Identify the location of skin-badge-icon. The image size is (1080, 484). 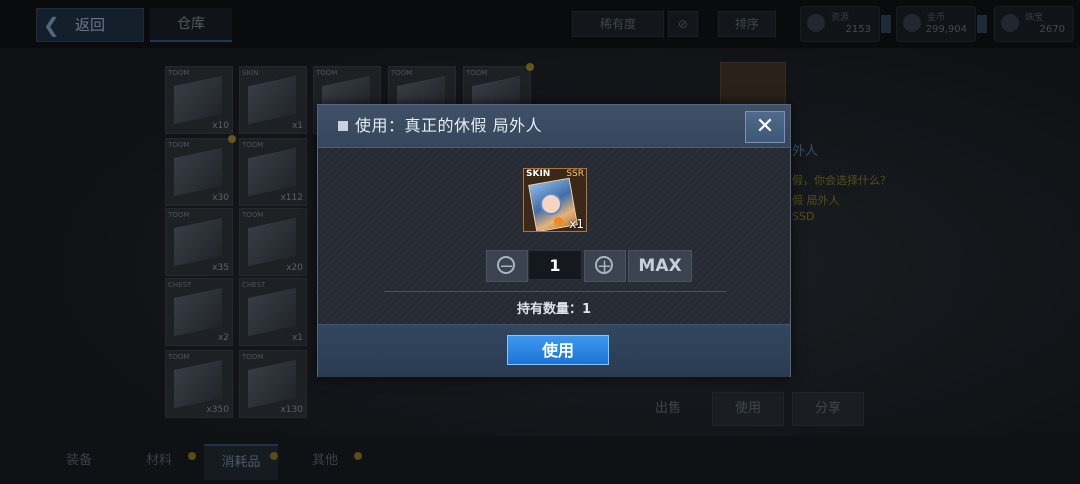
(558, 221).